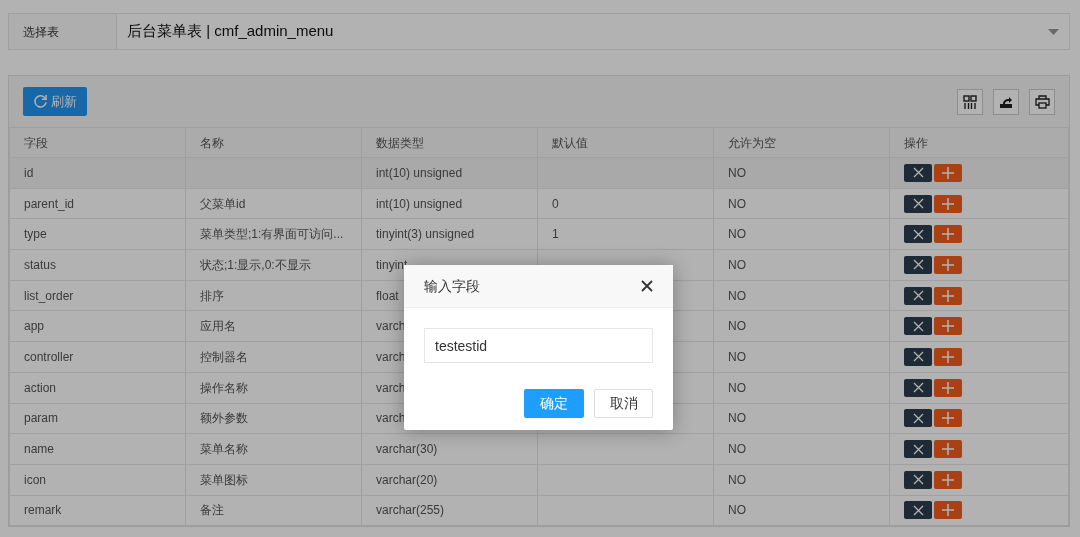 This screenshot has height=537, width=1080. I want to click on table-cell: 菜单图标, so click(224, 479).